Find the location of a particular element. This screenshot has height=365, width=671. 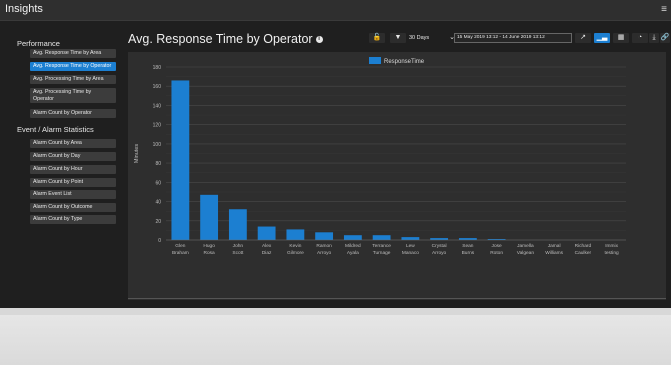

sidebar-item-response-time-operator: Avg. Response Time by Operator is located at coordinates (73, 66).